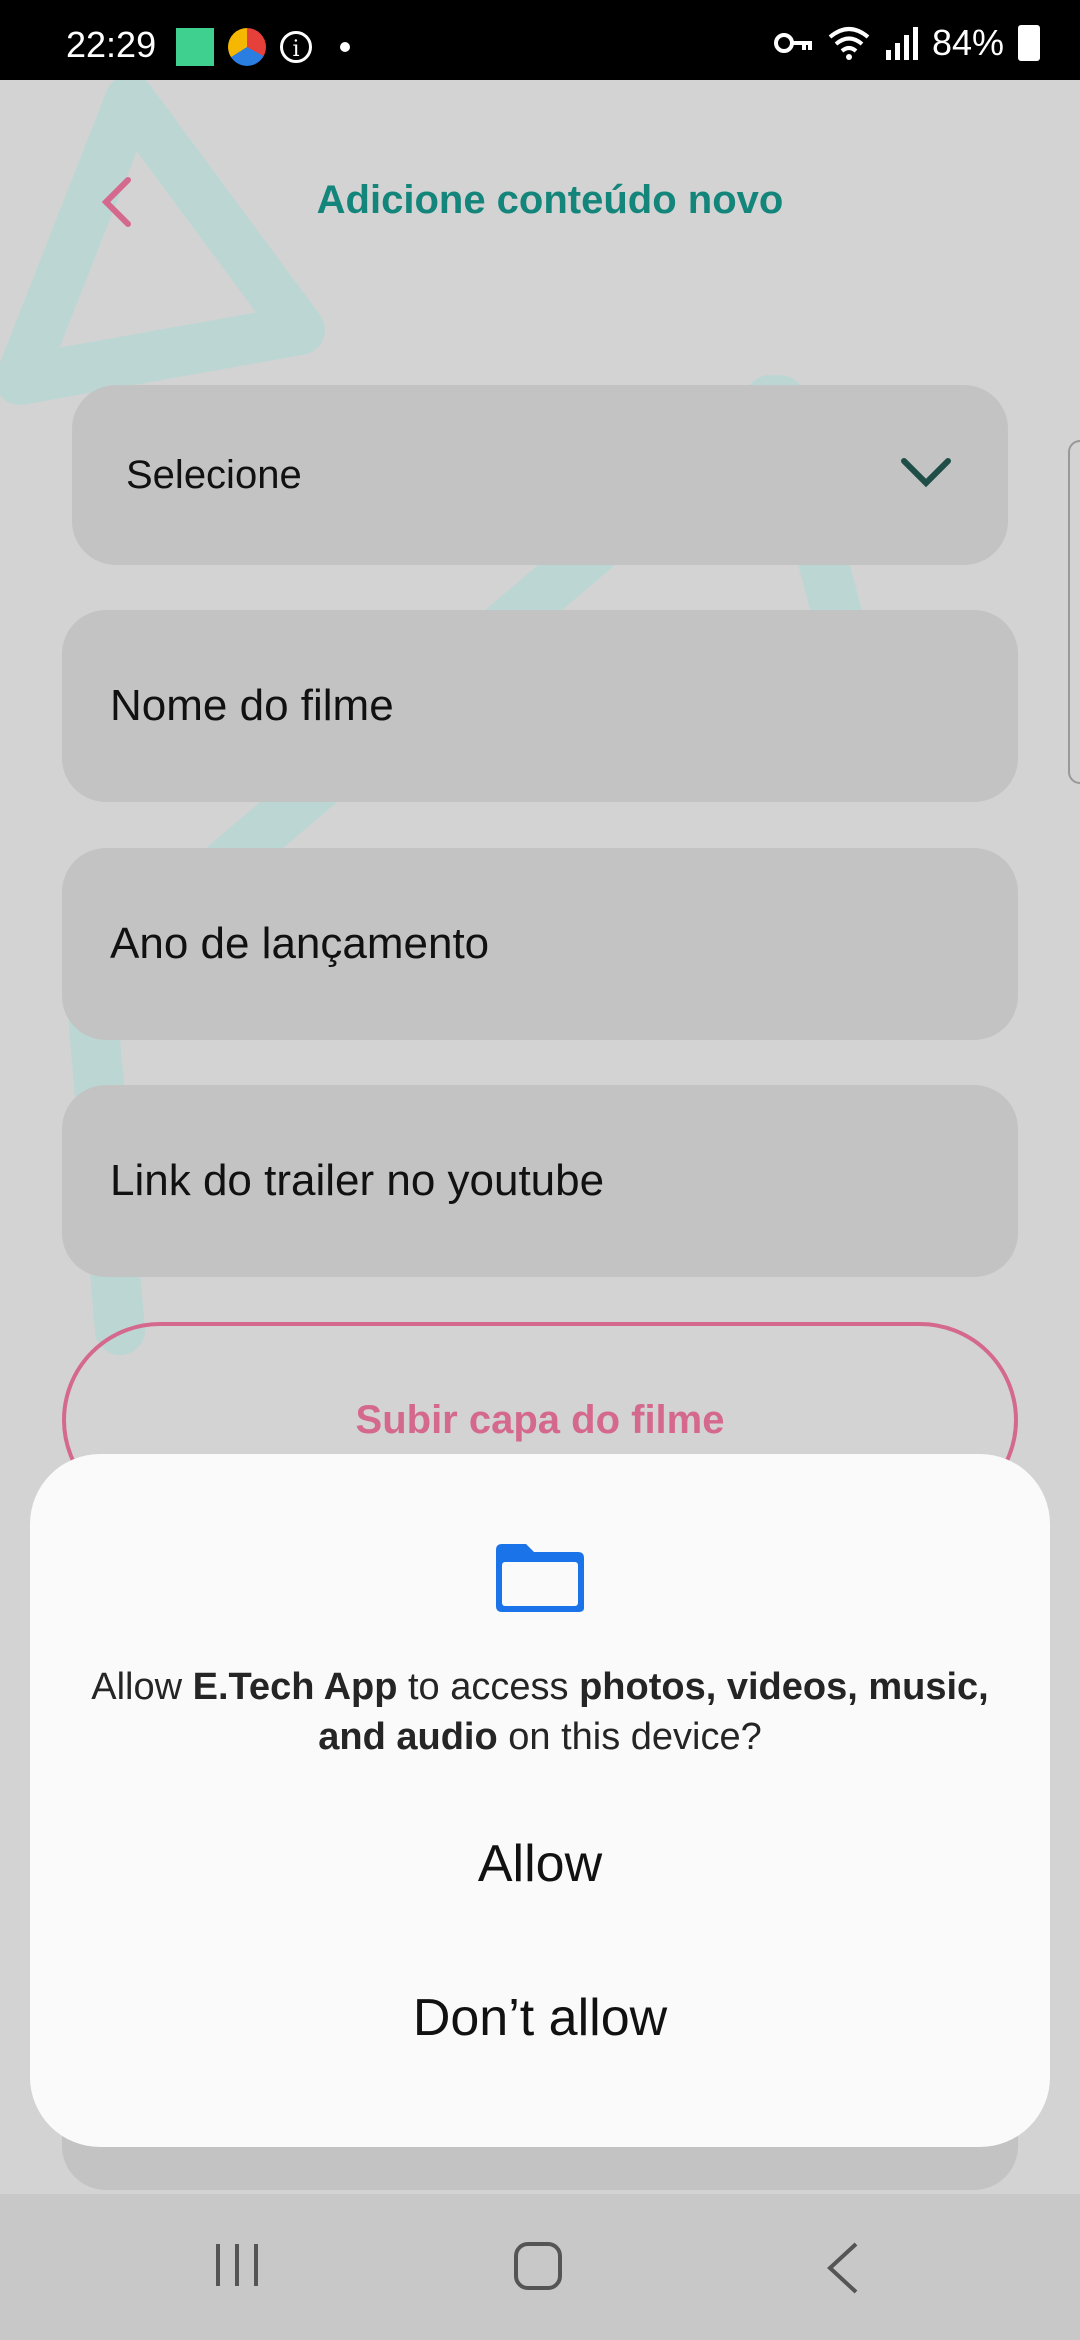 This screenshot has width=1080, height=2340. Describe the element at coordinates (550, 200) in the screenshot. I see `page-title: Adicione conteúdo novo` at that location.